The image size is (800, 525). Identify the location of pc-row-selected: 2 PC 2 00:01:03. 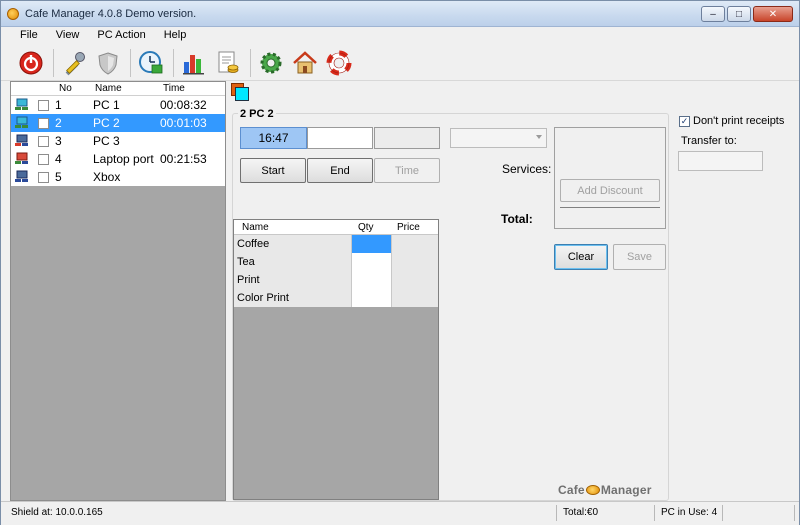
(118, 123).